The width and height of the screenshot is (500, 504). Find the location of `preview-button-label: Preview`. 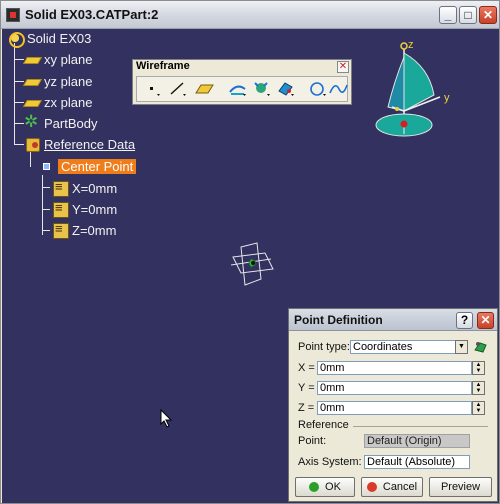

preview-button-label: Preview is located at coordinates (460, 487).